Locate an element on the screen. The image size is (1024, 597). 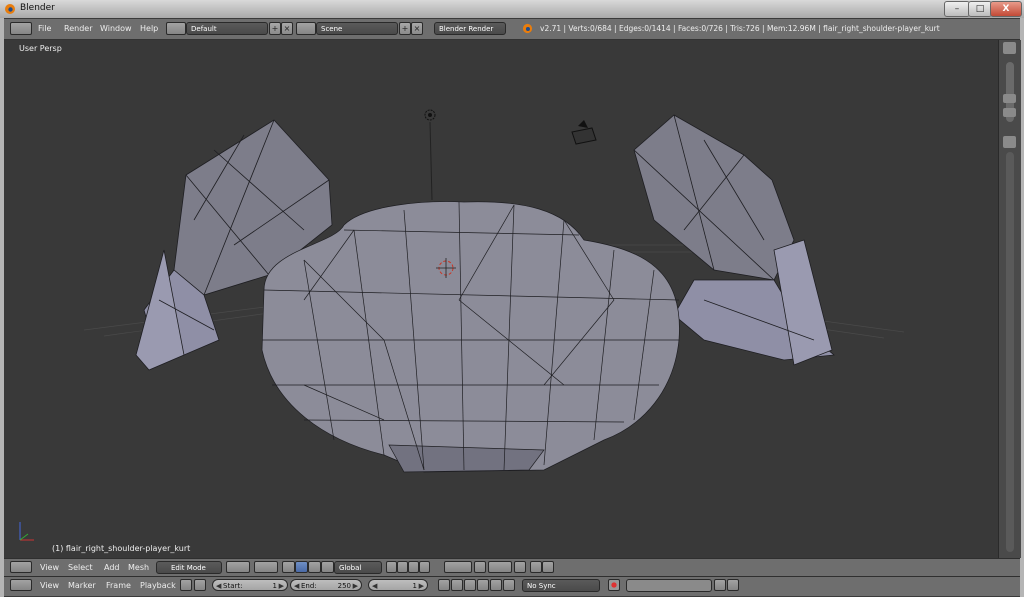
jump-to-previous-keyframe-icon is located at coordinates (457, 585).